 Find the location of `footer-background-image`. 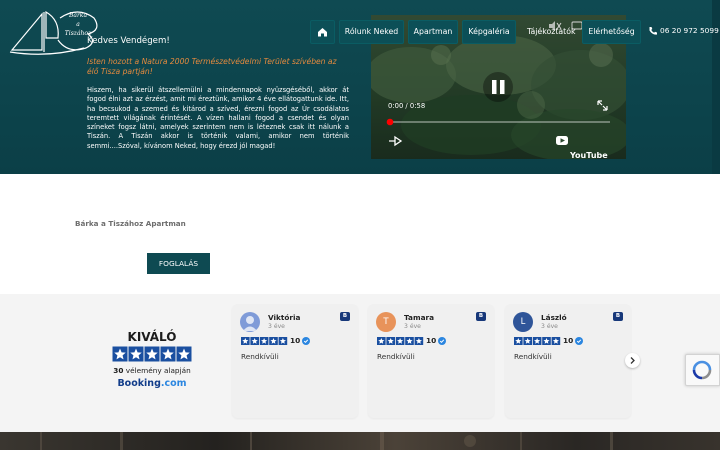

footer-background-image is located at coordinates (360, 441).